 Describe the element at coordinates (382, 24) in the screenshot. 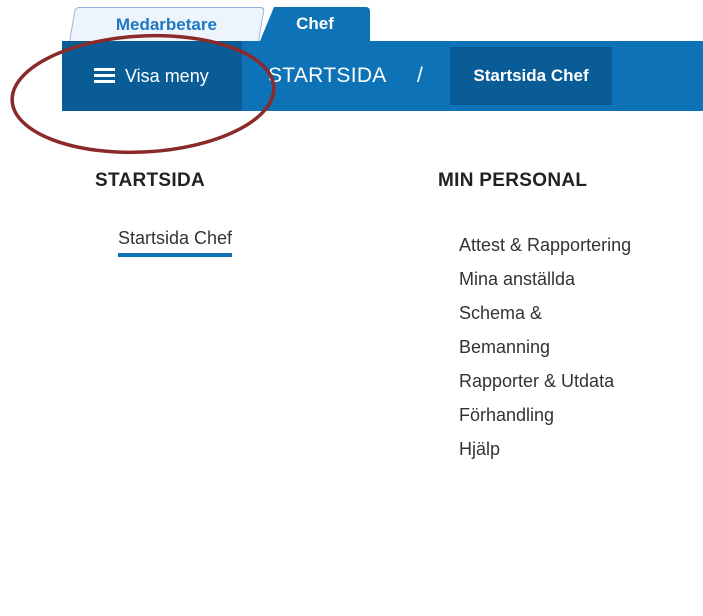

I see `tab-bar: Medarbetare Chef` at that location.